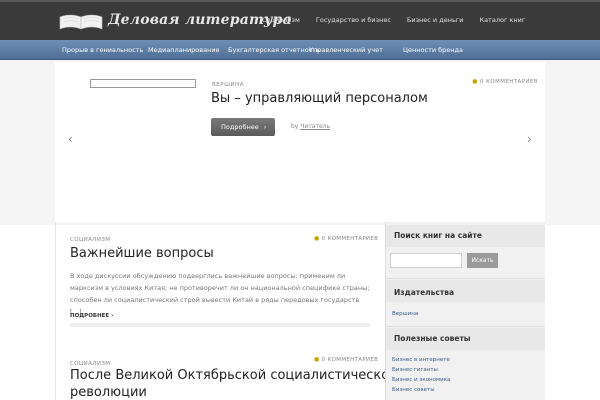  Describe the element at coordinates (438, 235) in the screenshot. I see `search-widget-title: Поиск книг на сайте` at that location.